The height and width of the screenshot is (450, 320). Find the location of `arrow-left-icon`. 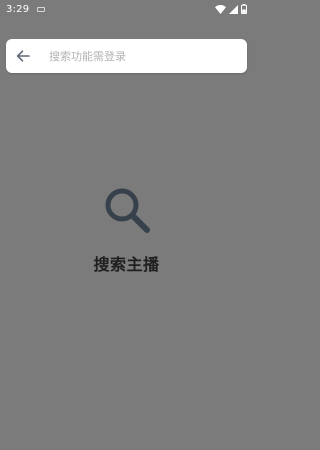

arrow-left-icon is located at coordinates (23, 56).